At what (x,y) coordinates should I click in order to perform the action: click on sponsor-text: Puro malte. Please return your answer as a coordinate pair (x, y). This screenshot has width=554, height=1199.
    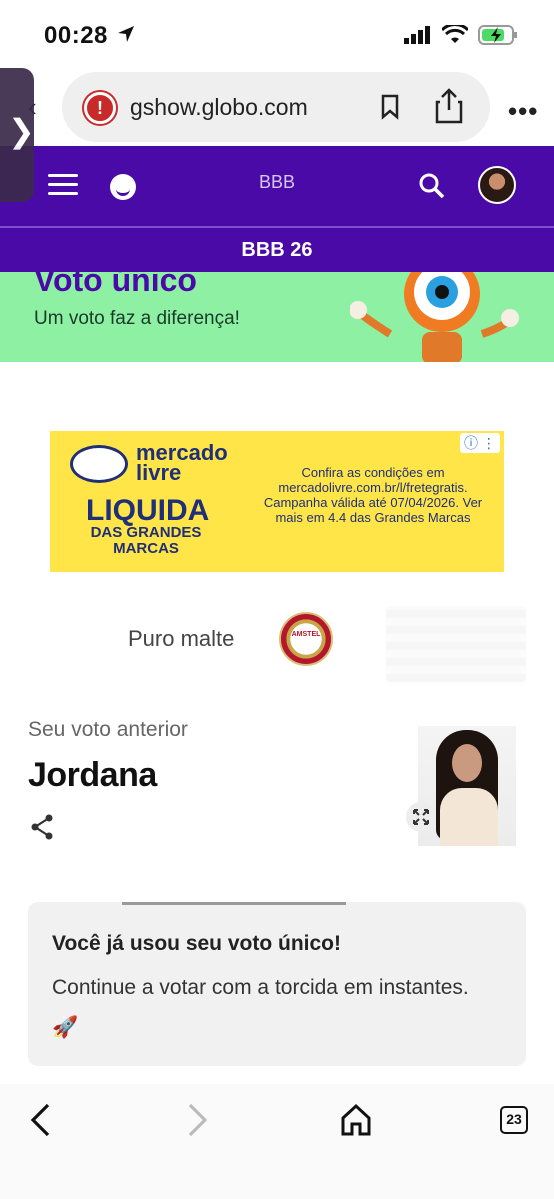
    Looking at the image, I should click on (181, 638).